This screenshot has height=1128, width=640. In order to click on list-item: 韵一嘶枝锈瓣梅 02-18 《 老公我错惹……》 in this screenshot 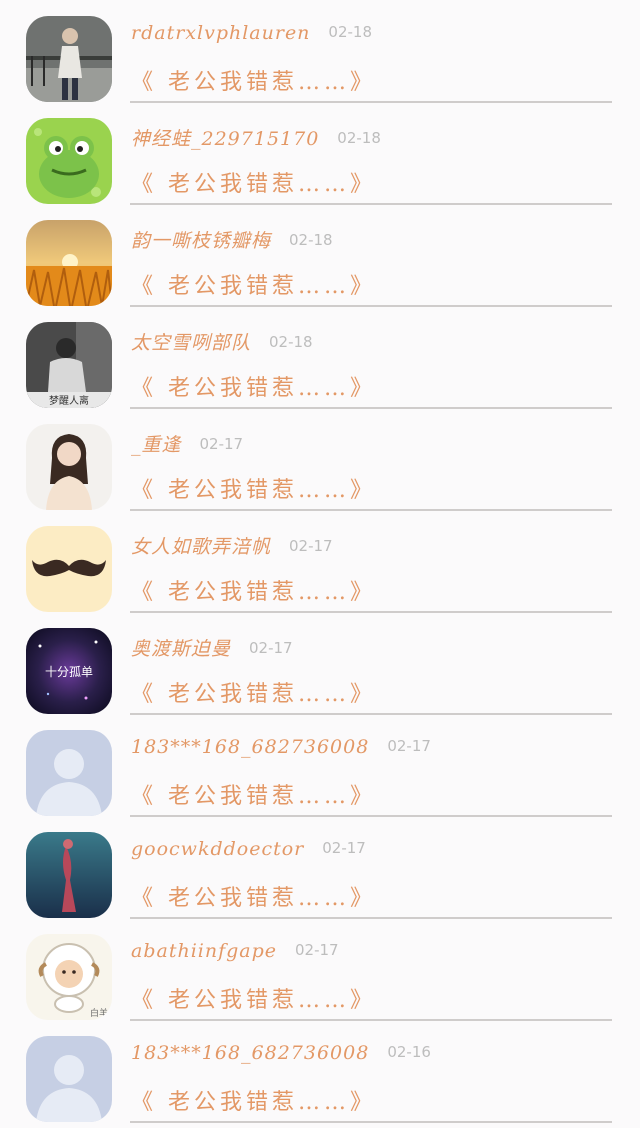, I will do `click(320, 255)`.